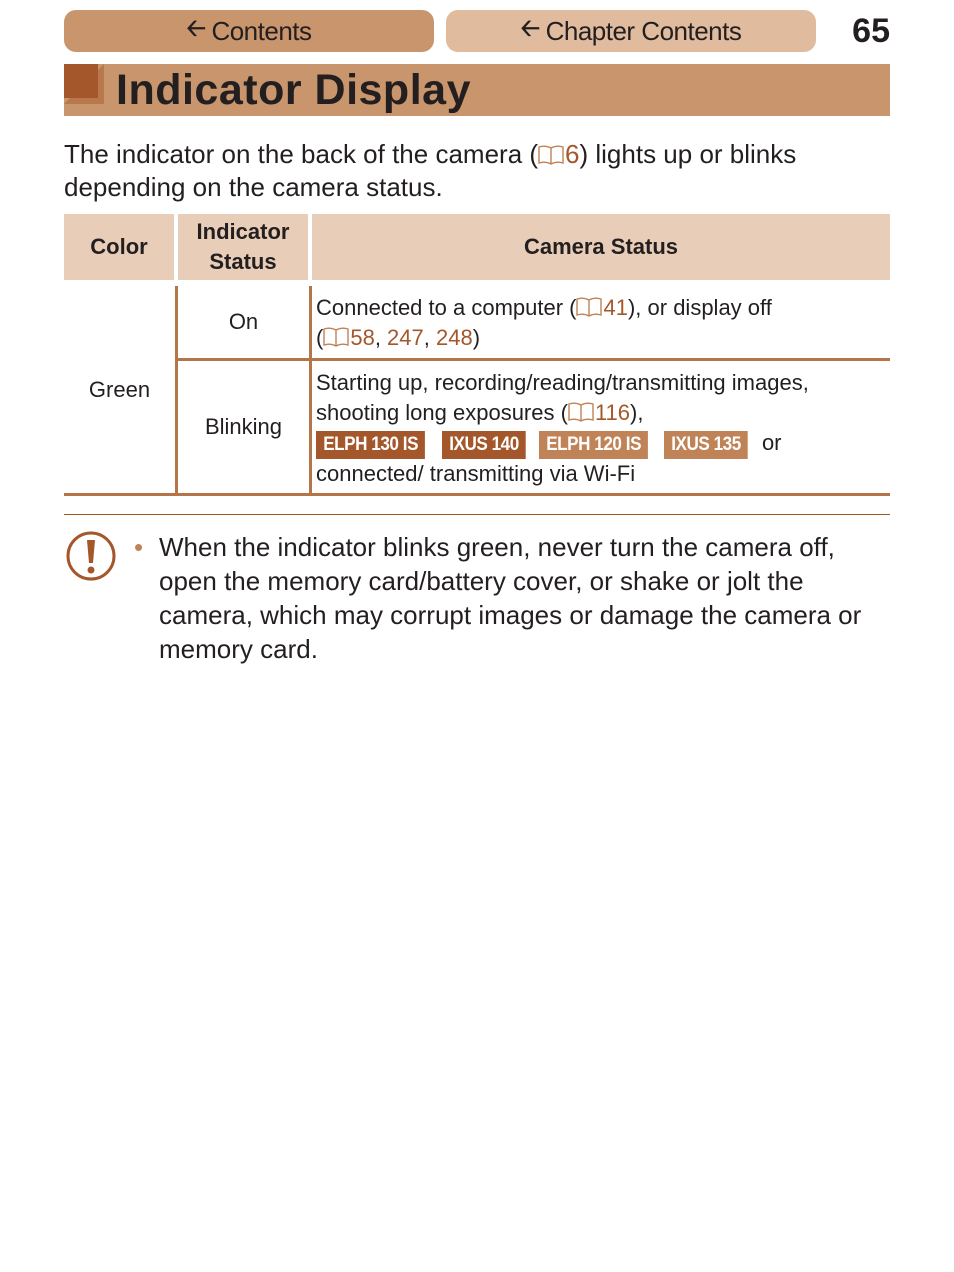  I want to click on section-divider, so click(477, 514).